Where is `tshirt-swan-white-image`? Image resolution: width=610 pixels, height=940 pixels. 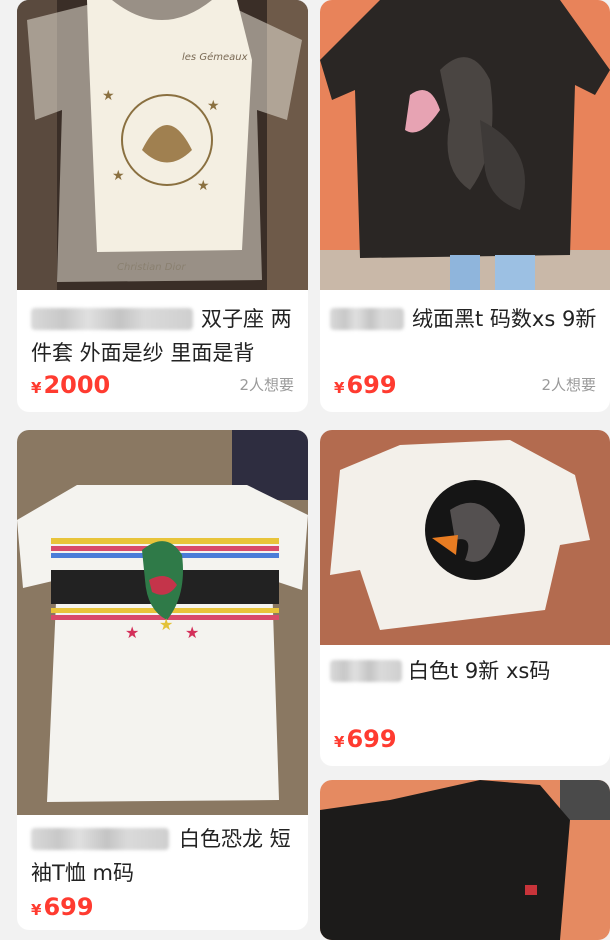
tshirt-swan-white-image is located at coordinates (465, 537).